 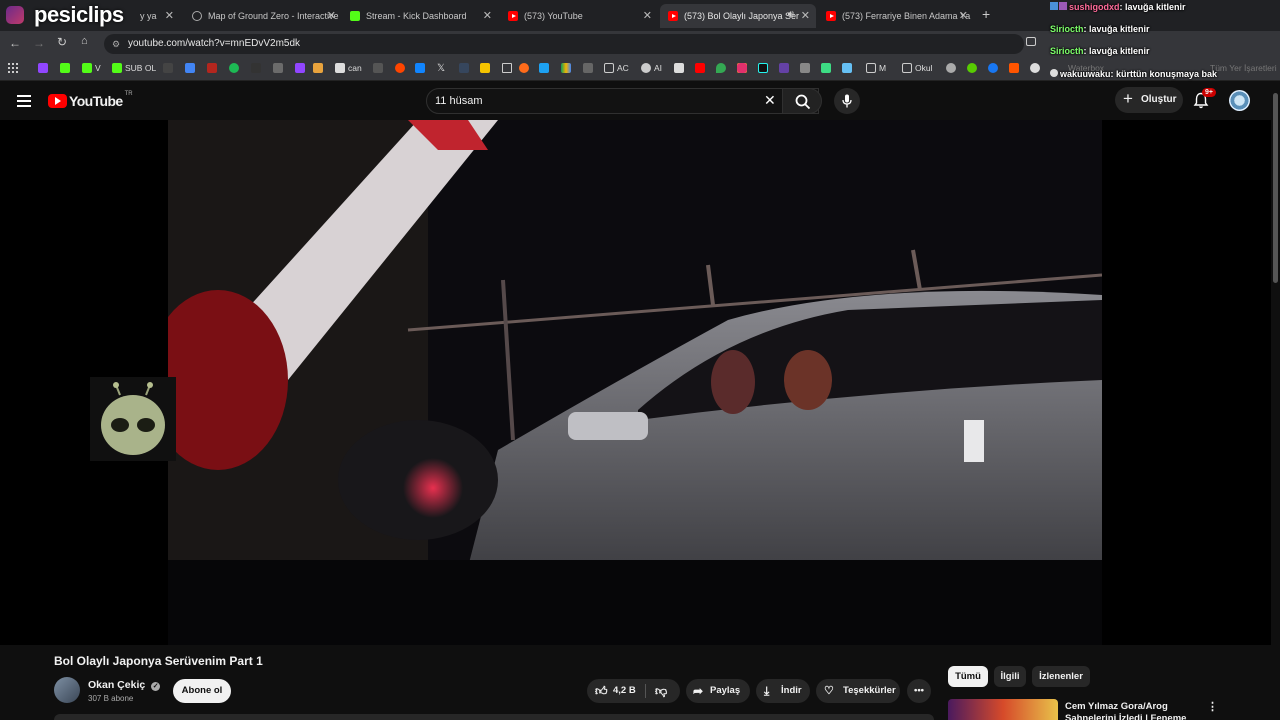 What do you see at coordinates (1031, 41) in the screenshot?
I see `install-app-icon` at bounding box center [1031, 41].